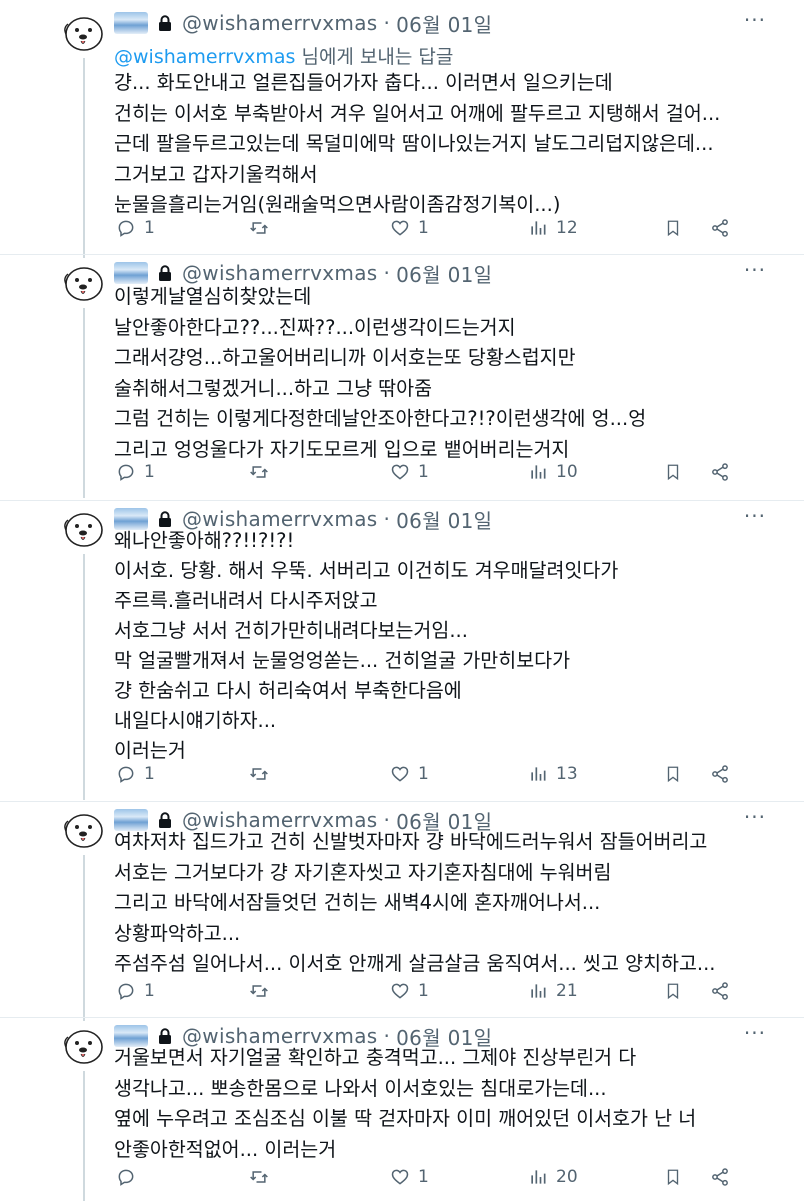  What do you see at coordinates (273, 388) in the screenshot?
I see `tweet-line: 술취해서그렇겠거니...하고 그냥 딲아줌` at bounding box center [273, 388].